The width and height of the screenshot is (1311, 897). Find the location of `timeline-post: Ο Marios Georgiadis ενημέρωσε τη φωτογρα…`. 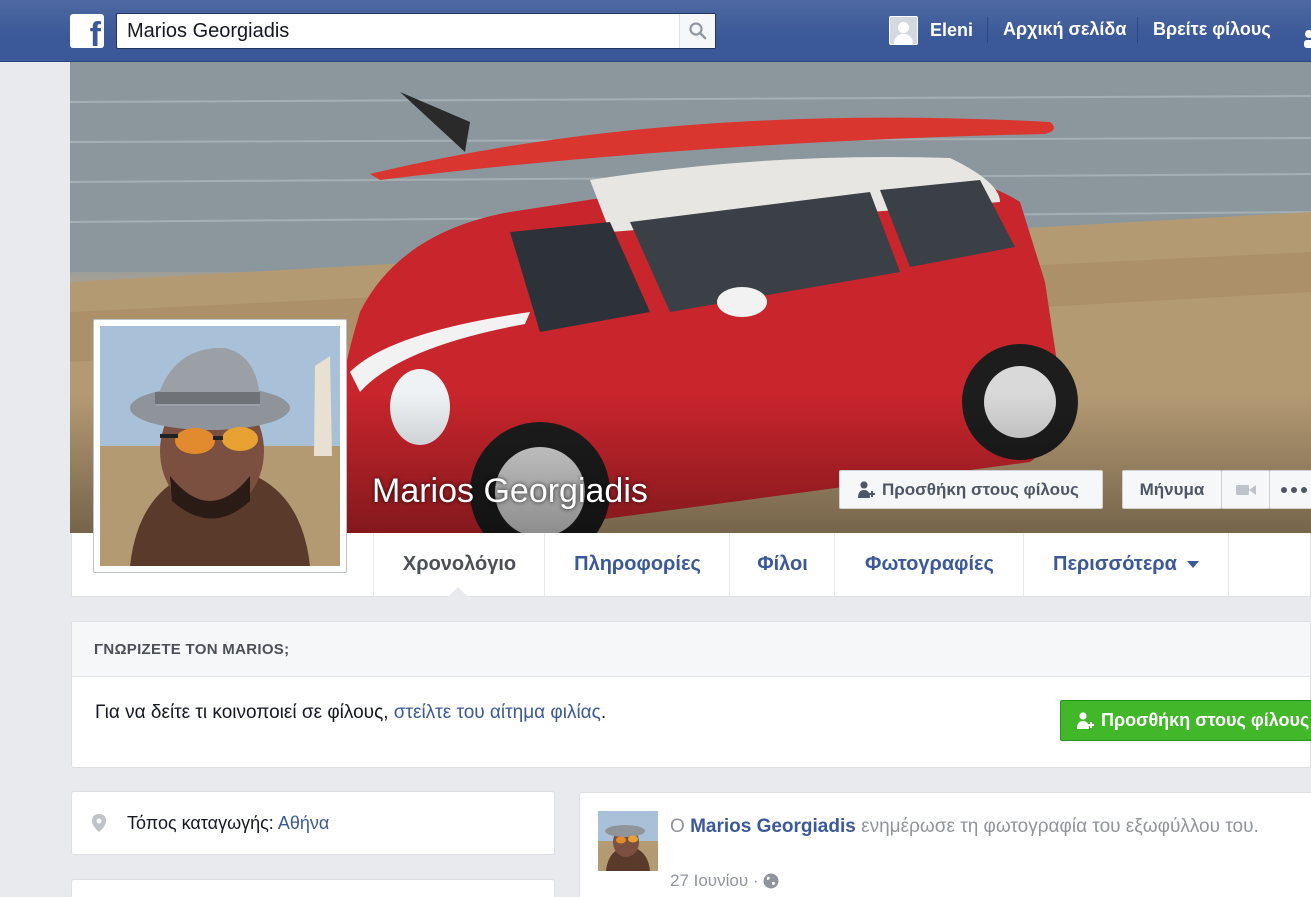

timeline-post: Ο Marios Georgiadis ενημέρωσε τη φωτογρα… is located at coordinates (945, 844).